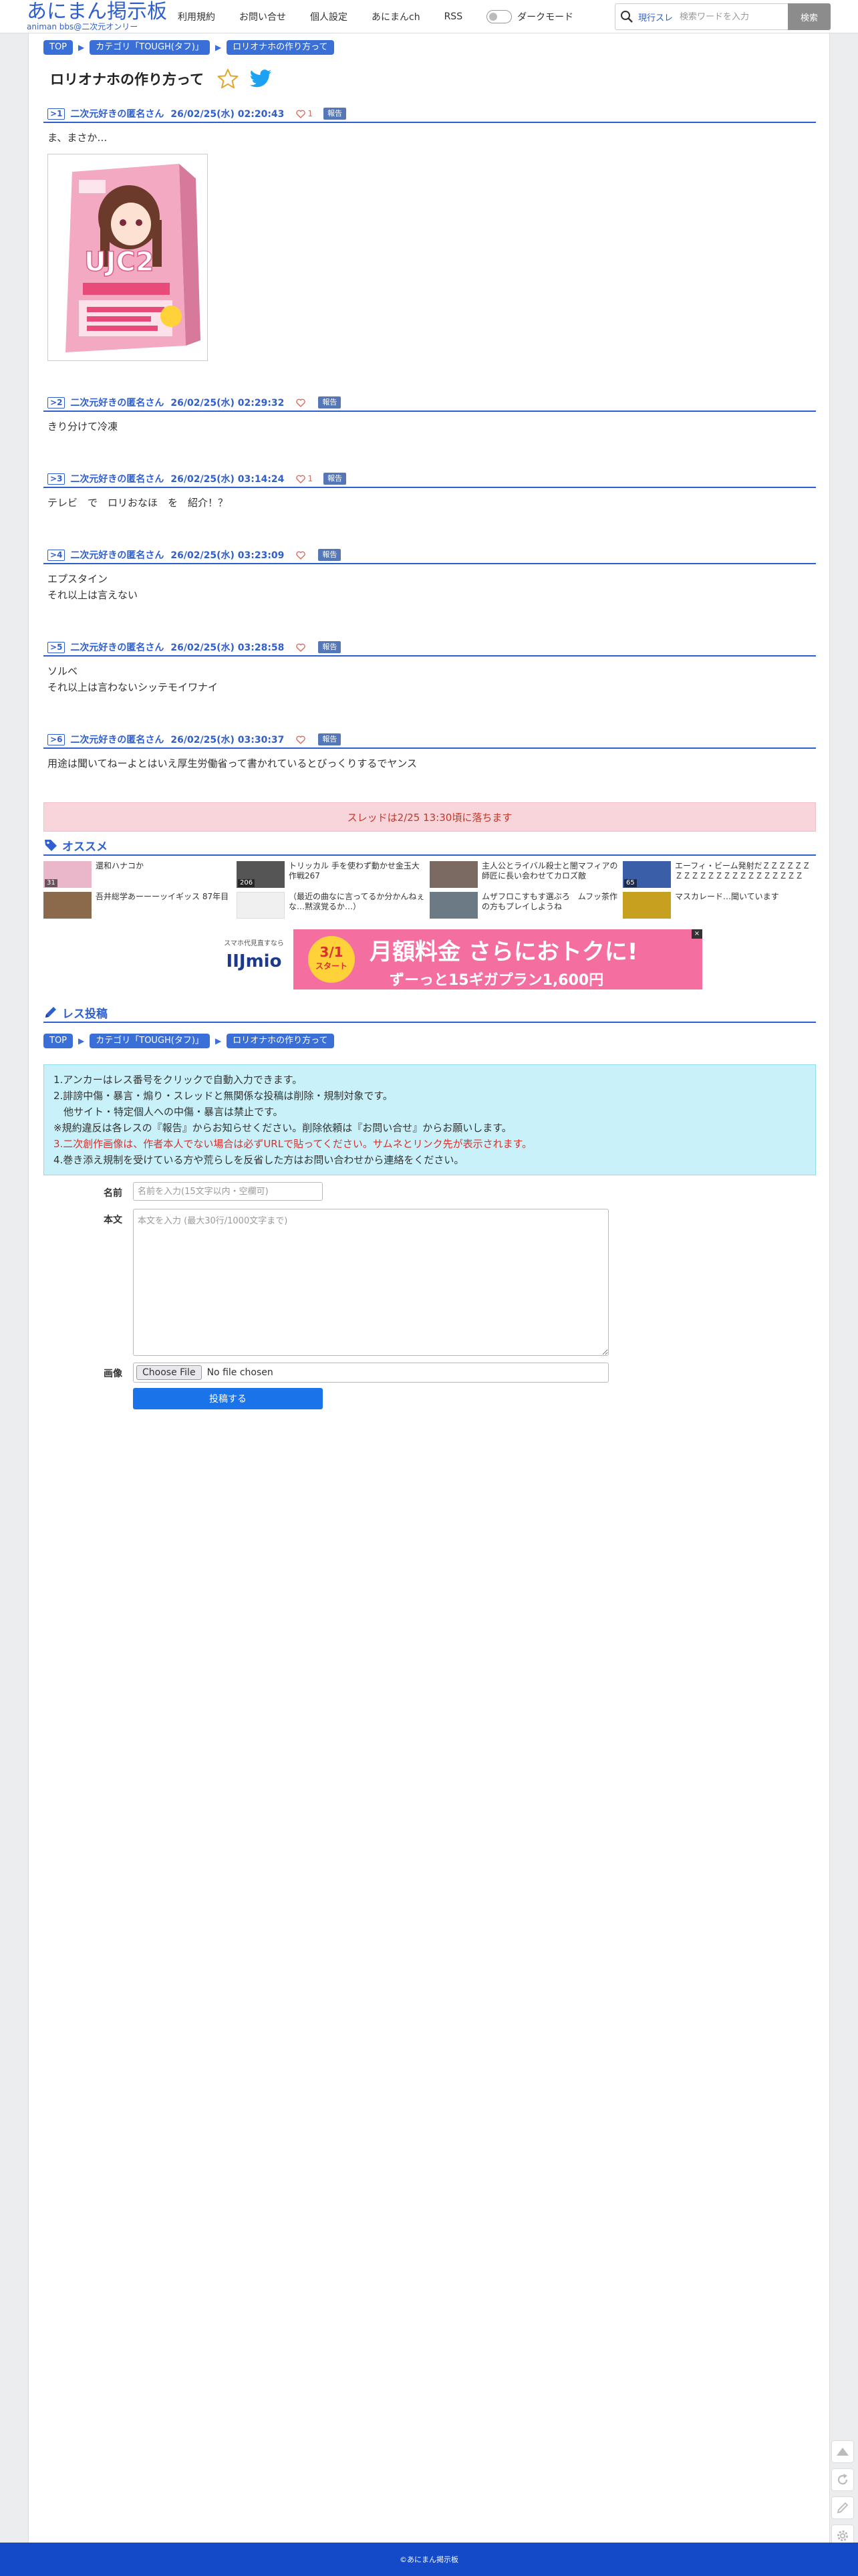 This screenshot has height=2576, width=858. I want to click on res-number: >1, so click(56, 114).